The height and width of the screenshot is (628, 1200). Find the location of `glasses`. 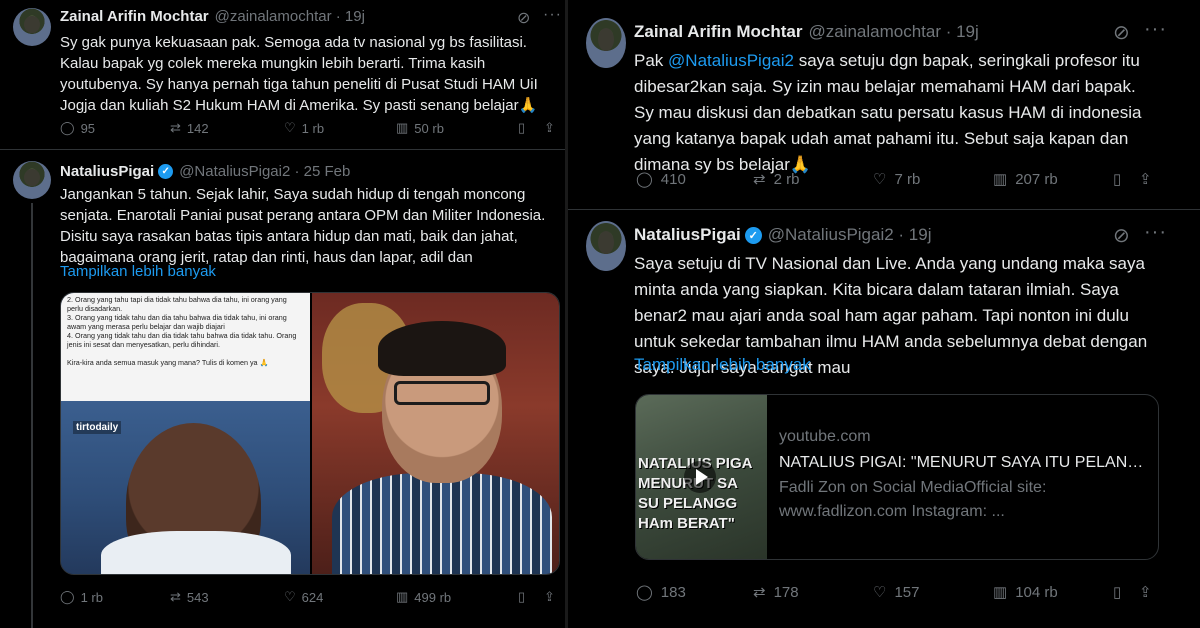

glasses is located at coordinates (442, 393).